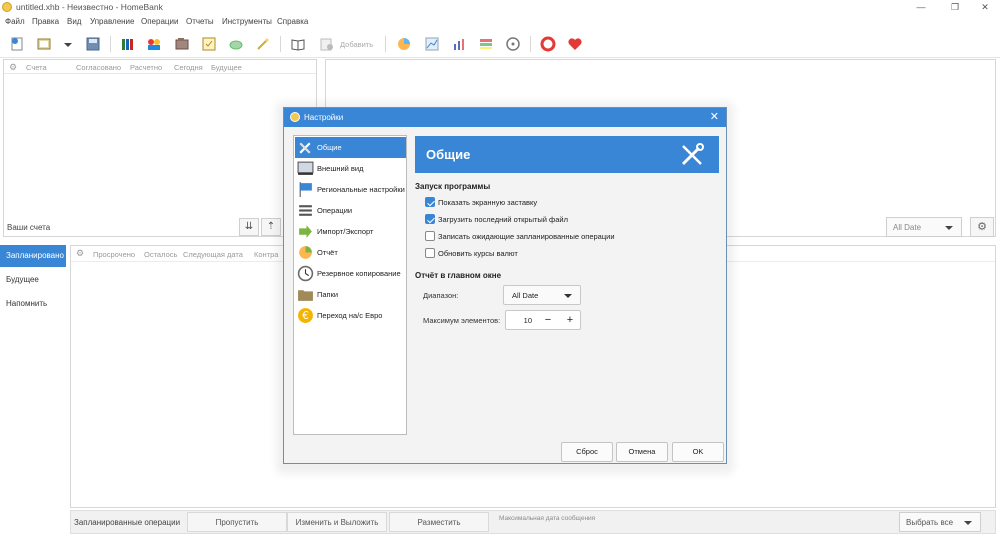 The height and width of the screenshot is (538, 1000). What do you see at coordinates (36, 67) in the screenshot?
I see `column-header-accounts: Счета` at bounding box center [36, 67].